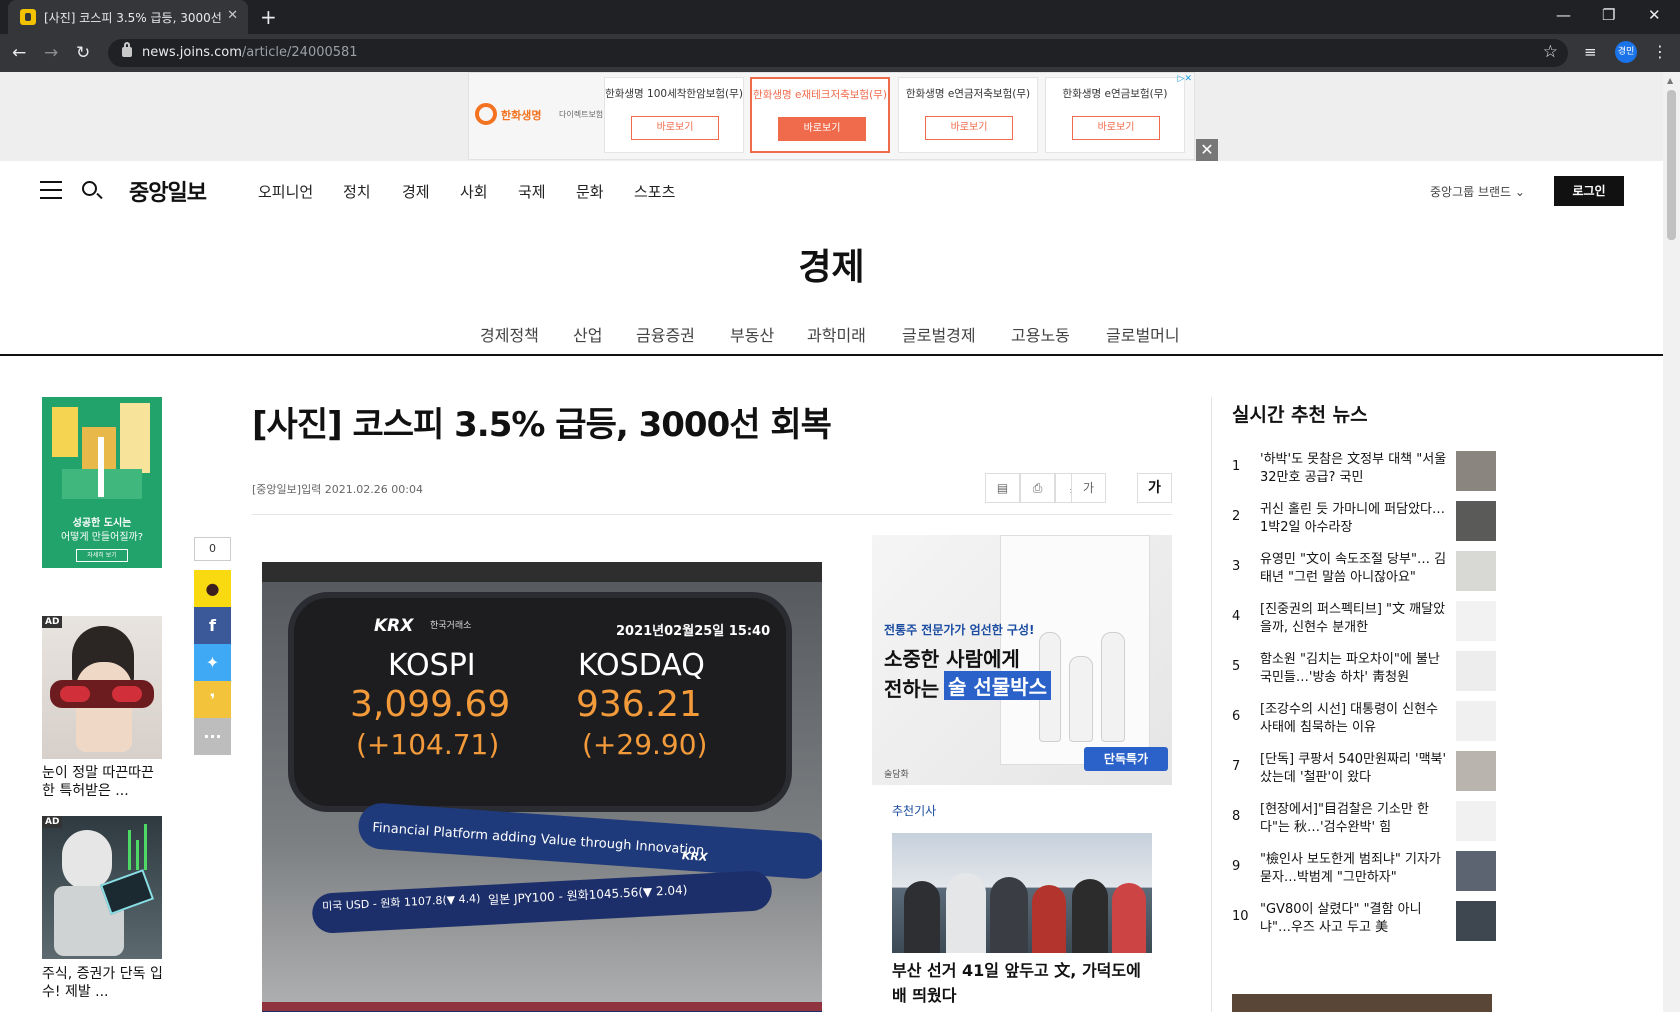 Image resolution: width=1680 pixels, height=1012 pixels. I want to click on adchoices-icon: ▷✕, so click(1185, 79).